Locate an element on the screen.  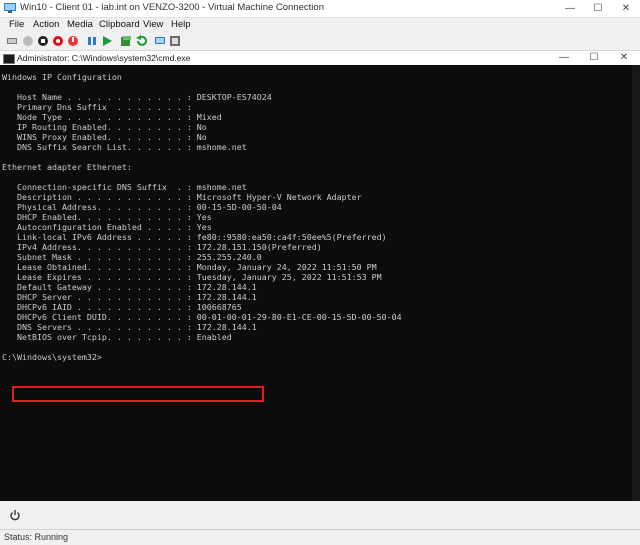
console-line: Primary Dns Suffix . . . . . . . : is located at coordinates (97, 107).